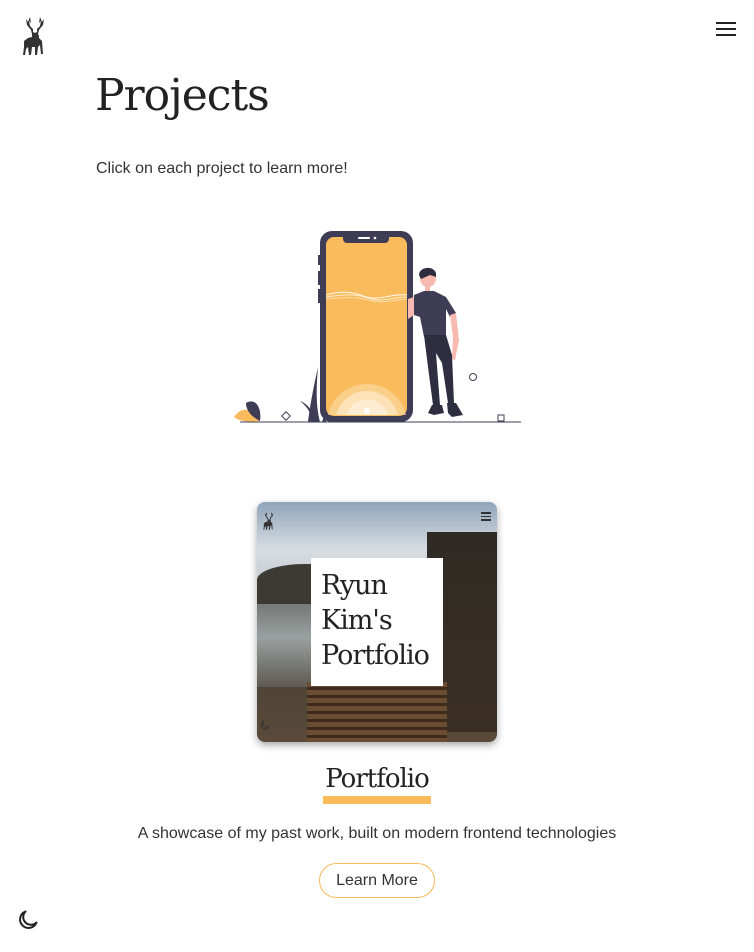  I want to click on project-name: Portfolio, so click(377, 784).